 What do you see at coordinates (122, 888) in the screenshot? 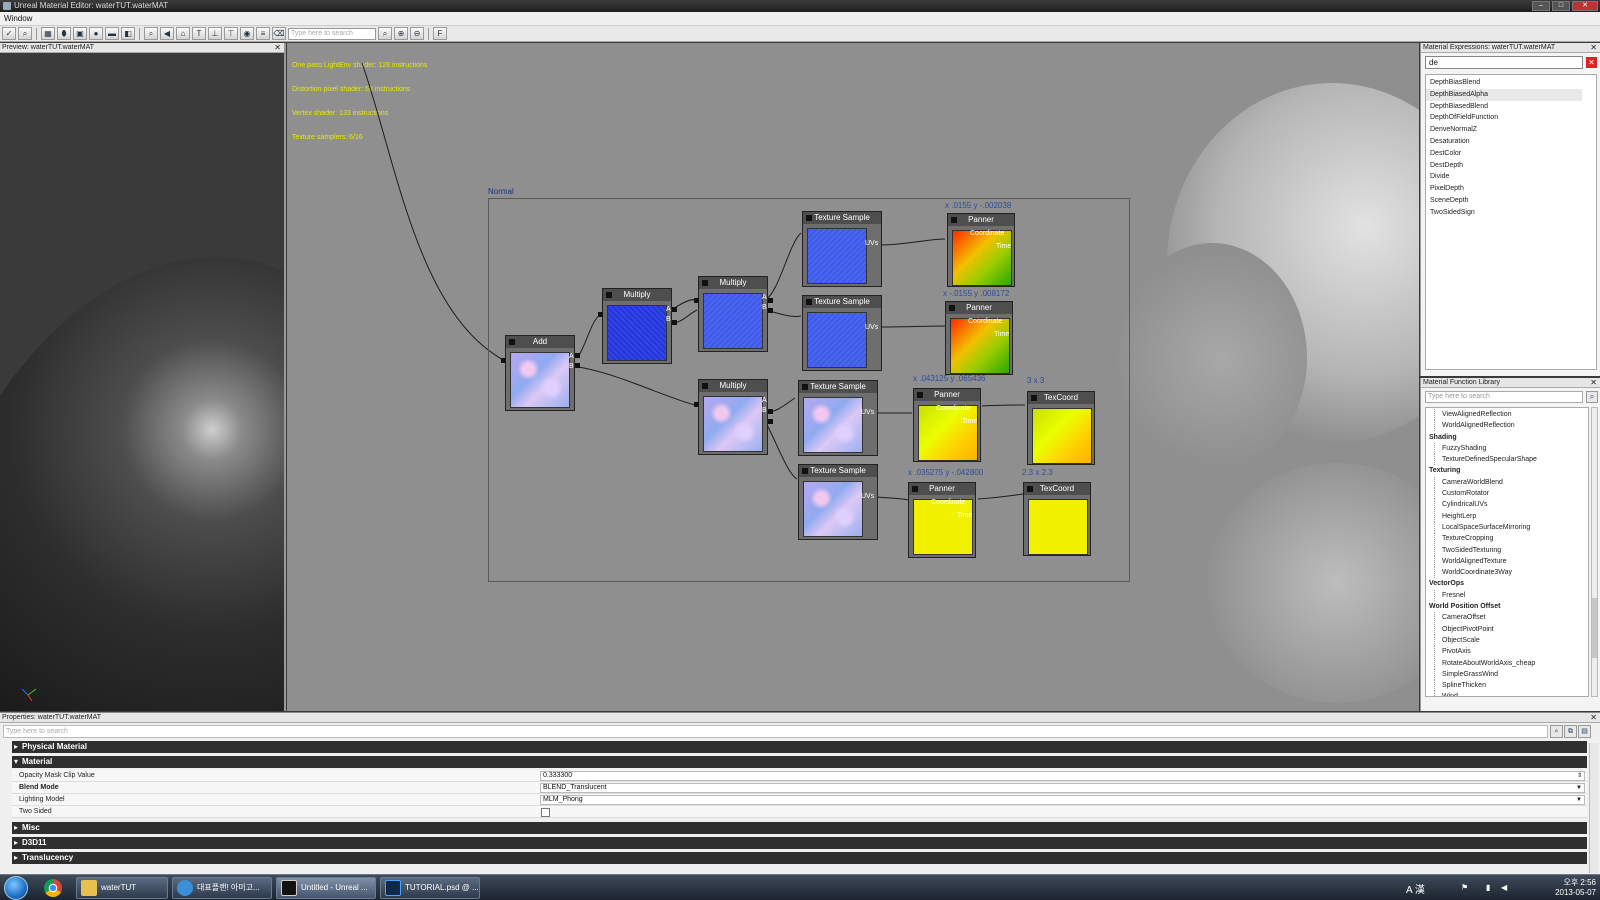
I see `taskbar-item-explorer: waterTUT` at bounding box center [122, 888].